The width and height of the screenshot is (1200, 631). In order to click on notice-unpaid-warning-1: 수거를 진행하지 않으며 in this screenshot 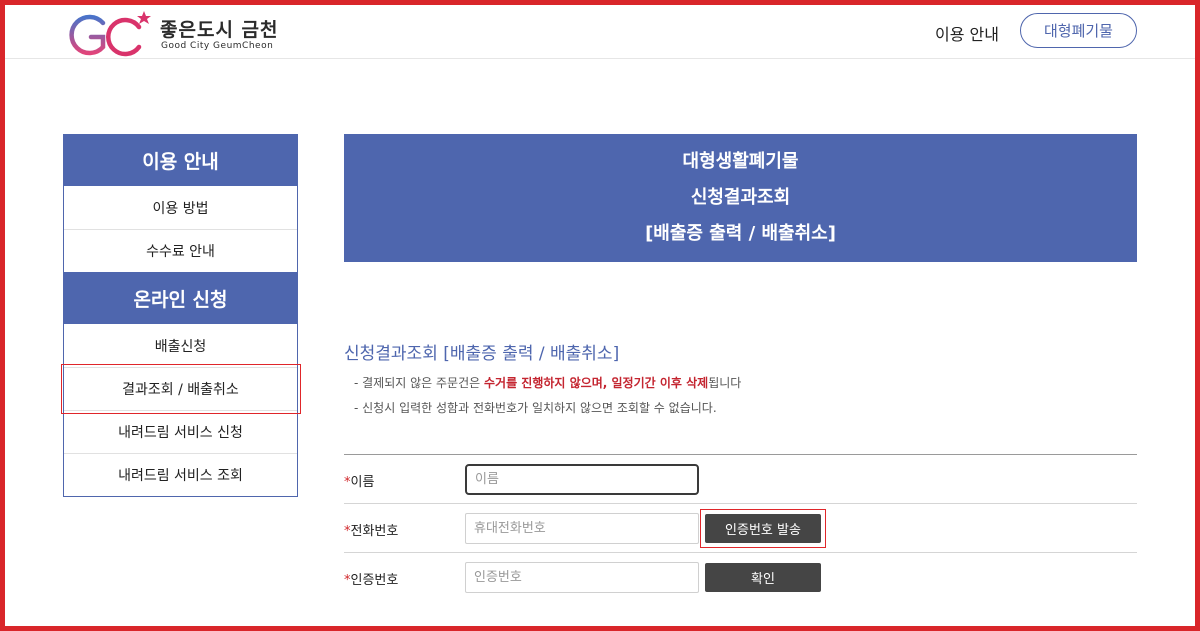, I will do `click(543, 383)`.